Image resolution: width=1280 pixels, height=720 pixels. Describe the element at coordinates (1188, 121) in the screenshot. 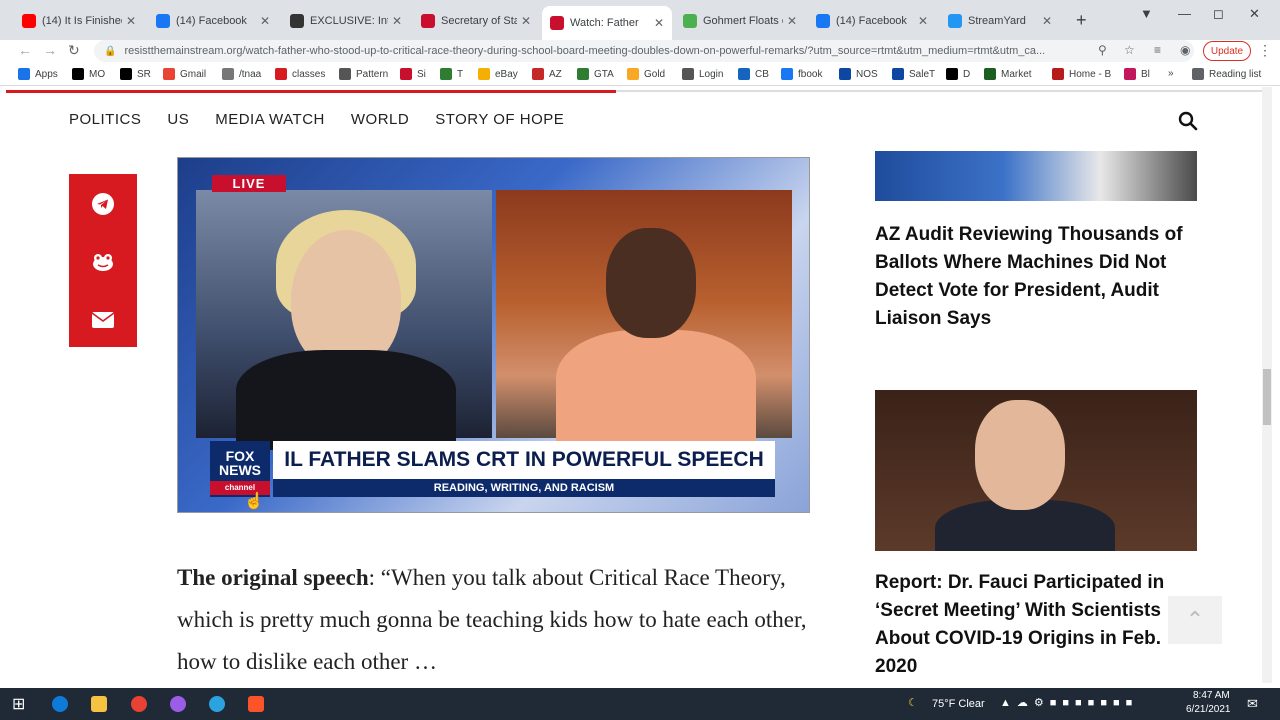

I see `search-icon` at that location.